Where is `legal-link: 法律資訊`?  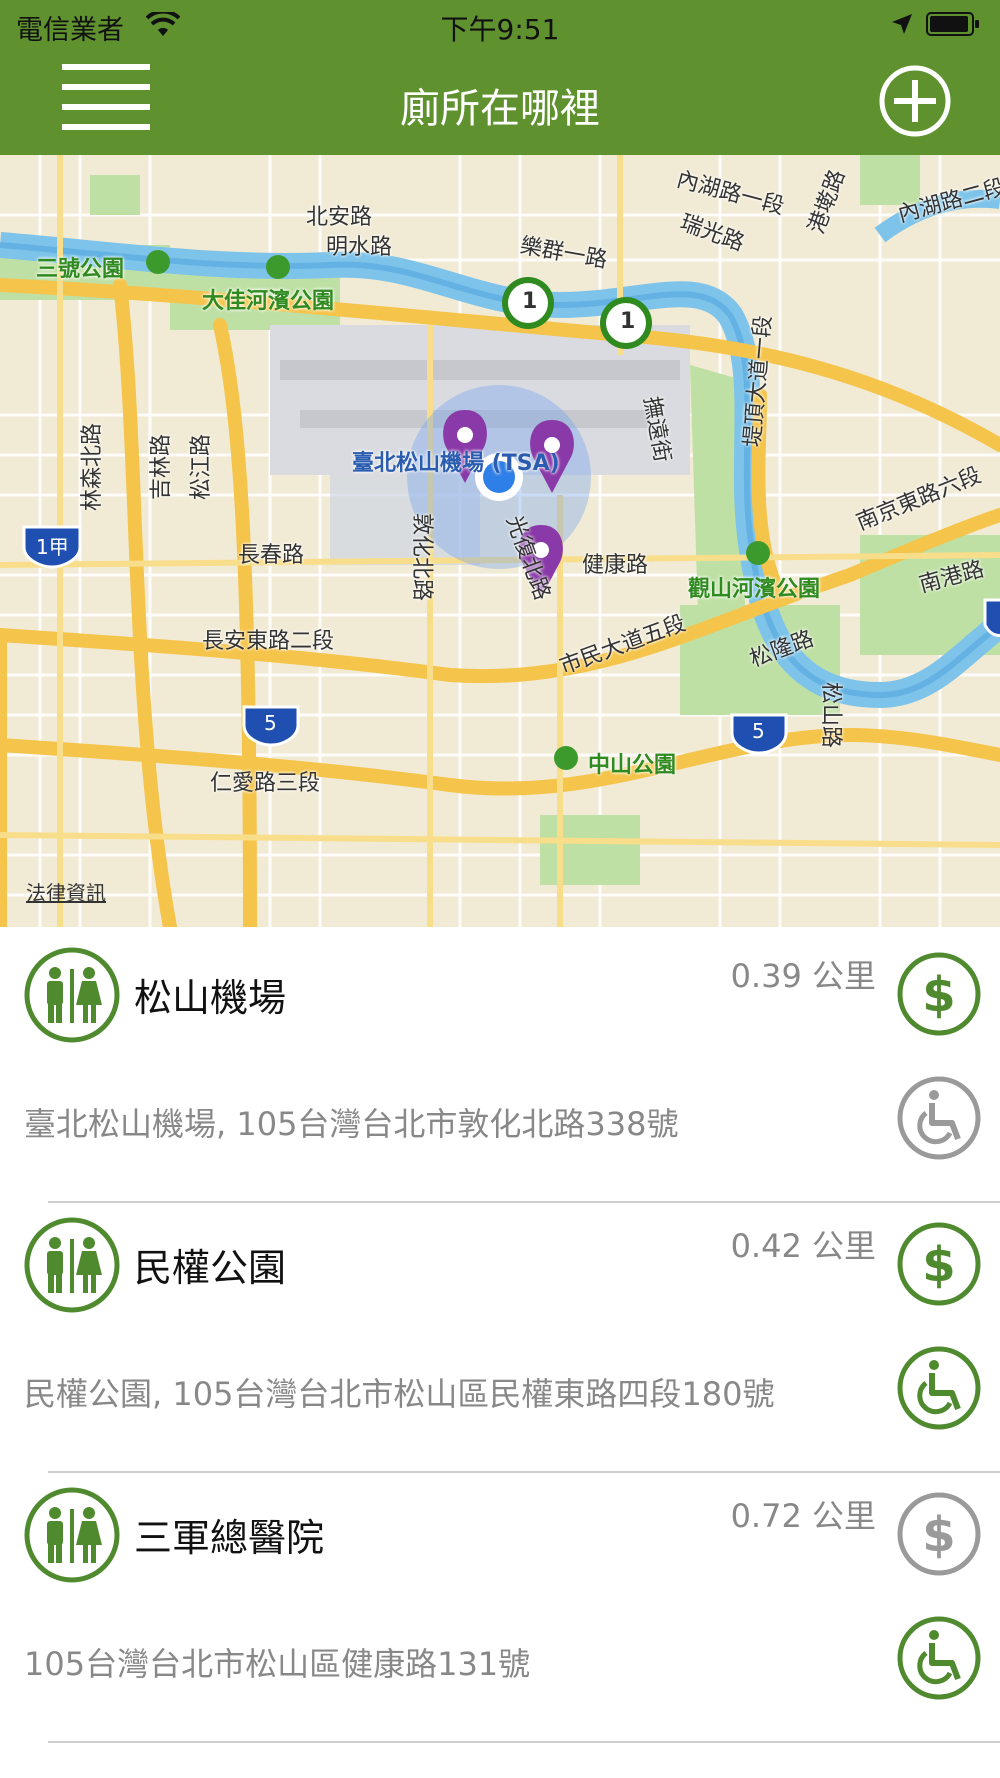 legal-link: 法律資訊 is located at coordinates (66, 891).